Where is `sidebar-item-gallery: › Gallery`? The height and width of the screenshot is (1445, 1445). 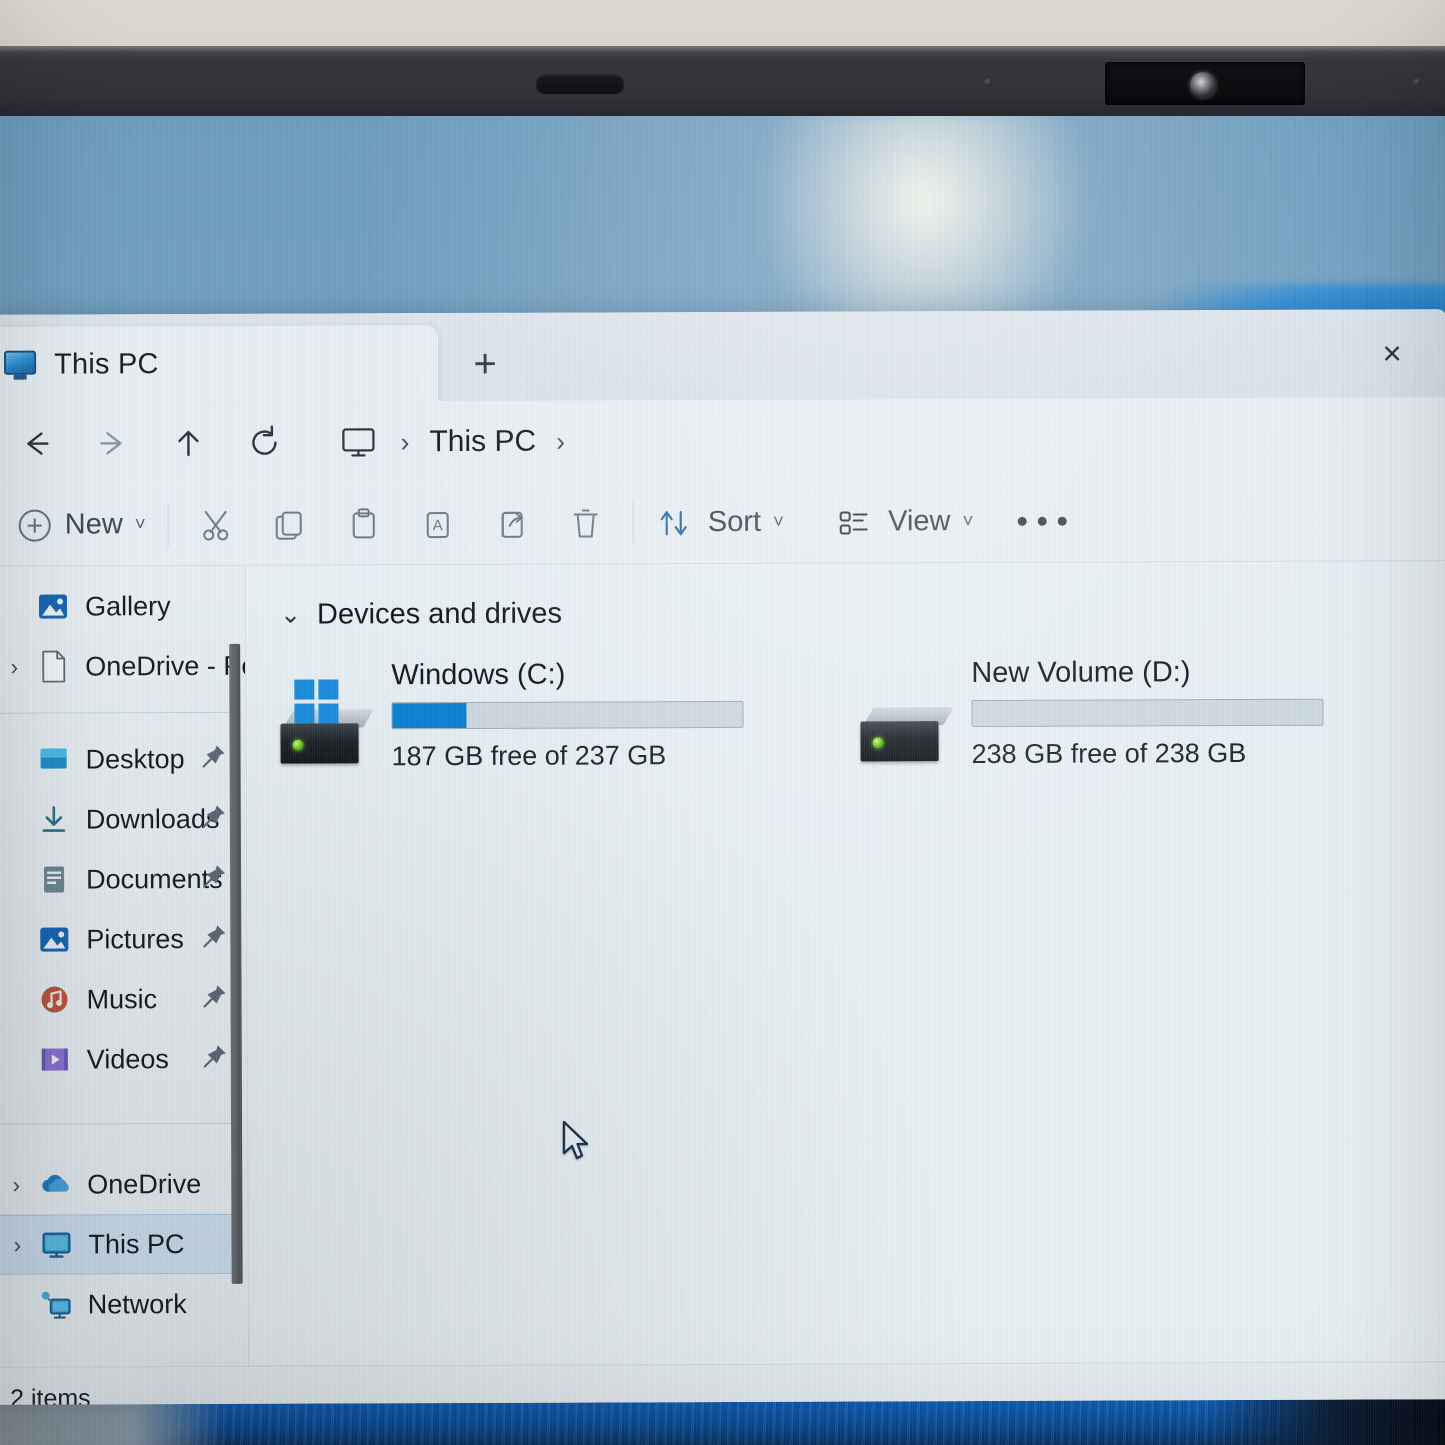
sidebar-item-gallery: › Gallery is located at coordinates (122, 606).